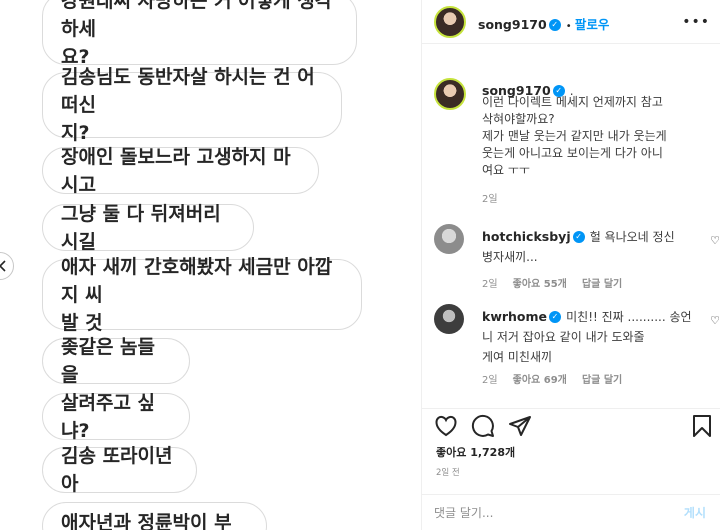 The width and height of the screenshot is (720, 530). Describe the element at coordinates (490, 199) in the screenshot. I see `caption-time: 2일` at that location.